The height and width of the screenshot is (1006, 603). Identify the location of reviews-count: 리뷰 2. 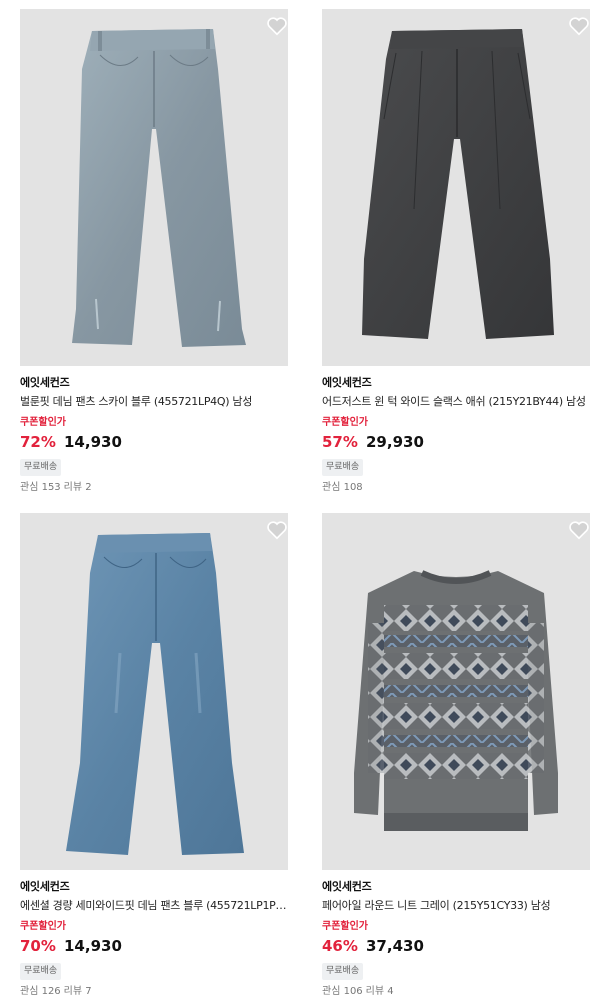
(77, 487).